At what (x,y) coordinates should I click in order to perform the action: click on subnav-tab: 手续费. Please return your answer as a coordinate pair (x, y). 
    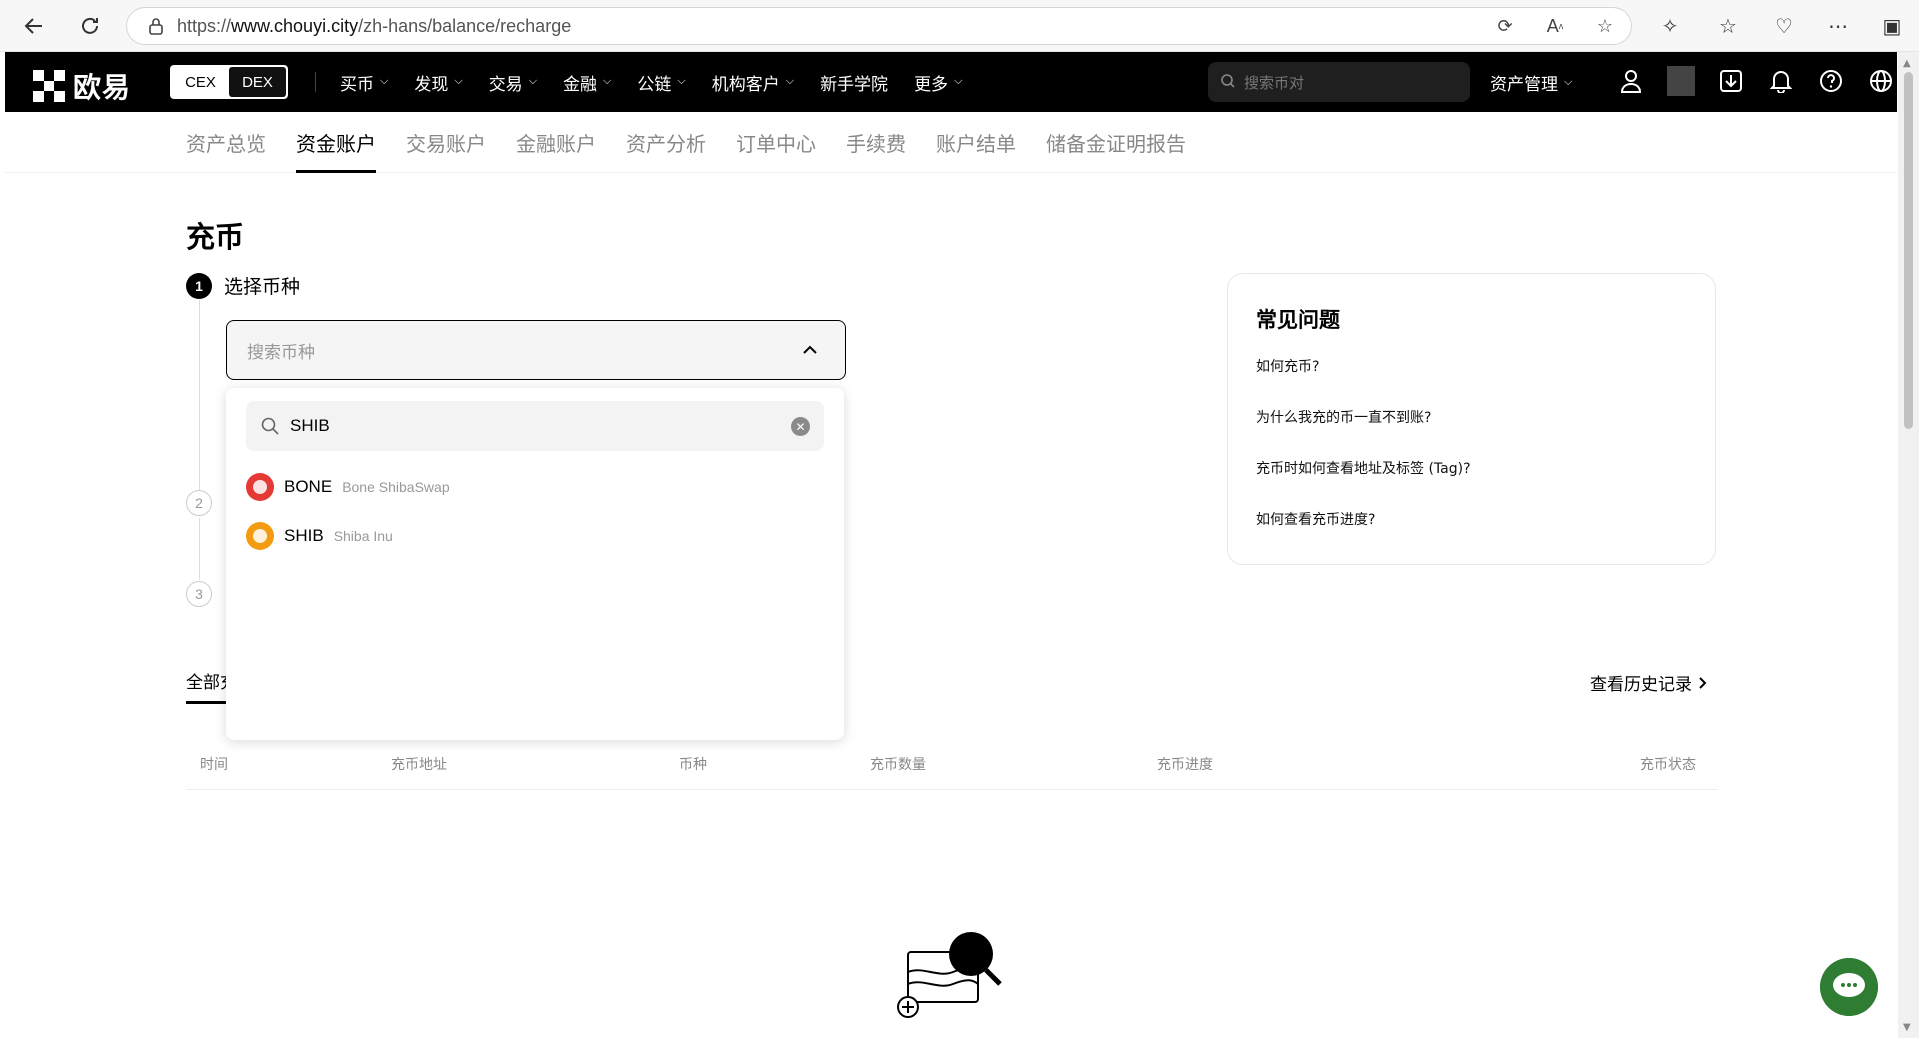
    Looking at the image, I should click on (876, 142).